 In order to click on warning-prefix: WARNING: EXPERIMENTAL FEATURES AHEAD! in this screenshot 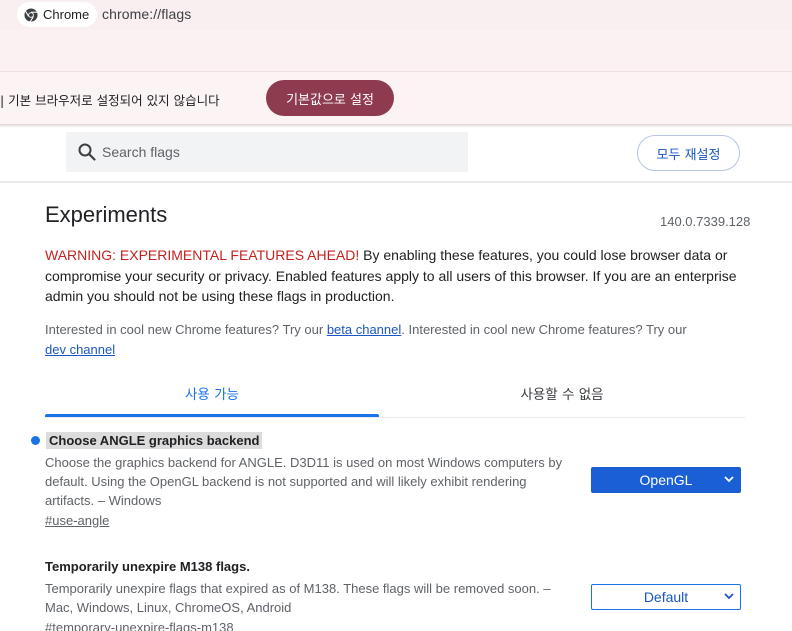, I will do `click(202, 255)`.